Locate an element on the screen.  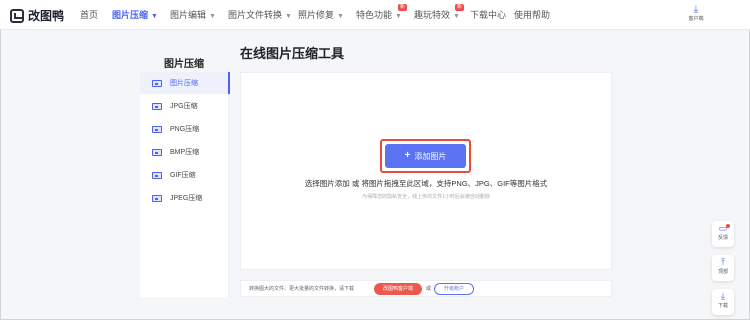
sidebar-item-gif: GIF压缩 is located at coordinates (184, 175).